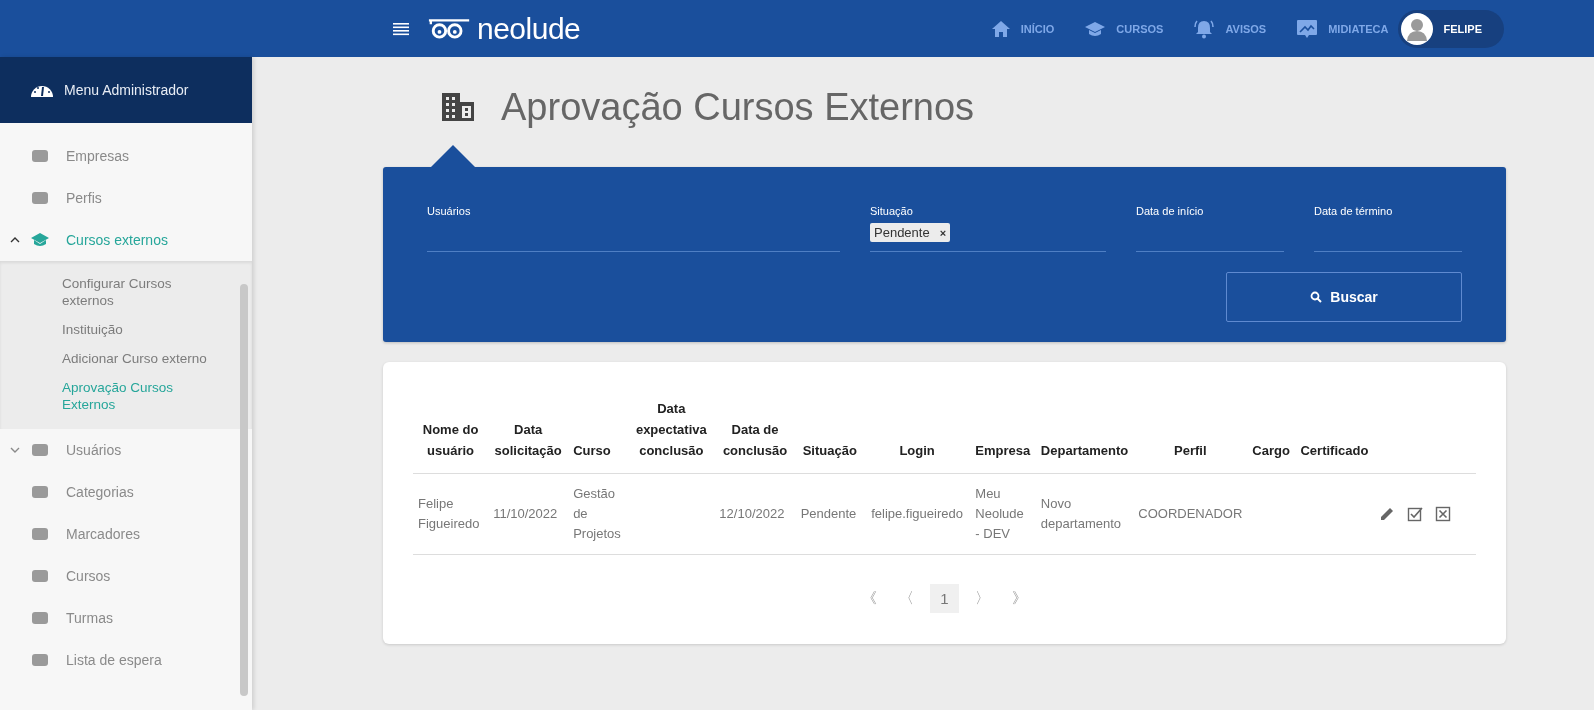  I want to click on column-header: Data solicitação, so click(528, 436).